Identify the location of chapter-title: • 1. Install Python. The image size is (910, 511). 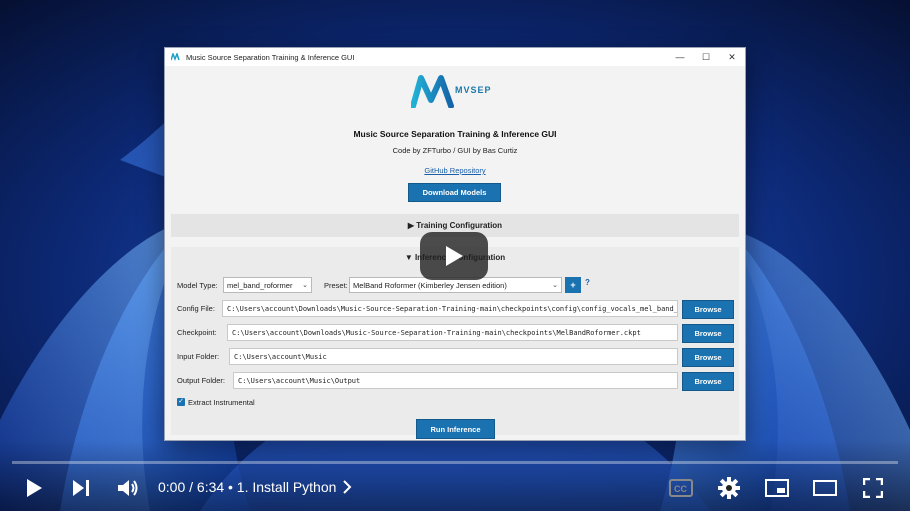
(282, 487).